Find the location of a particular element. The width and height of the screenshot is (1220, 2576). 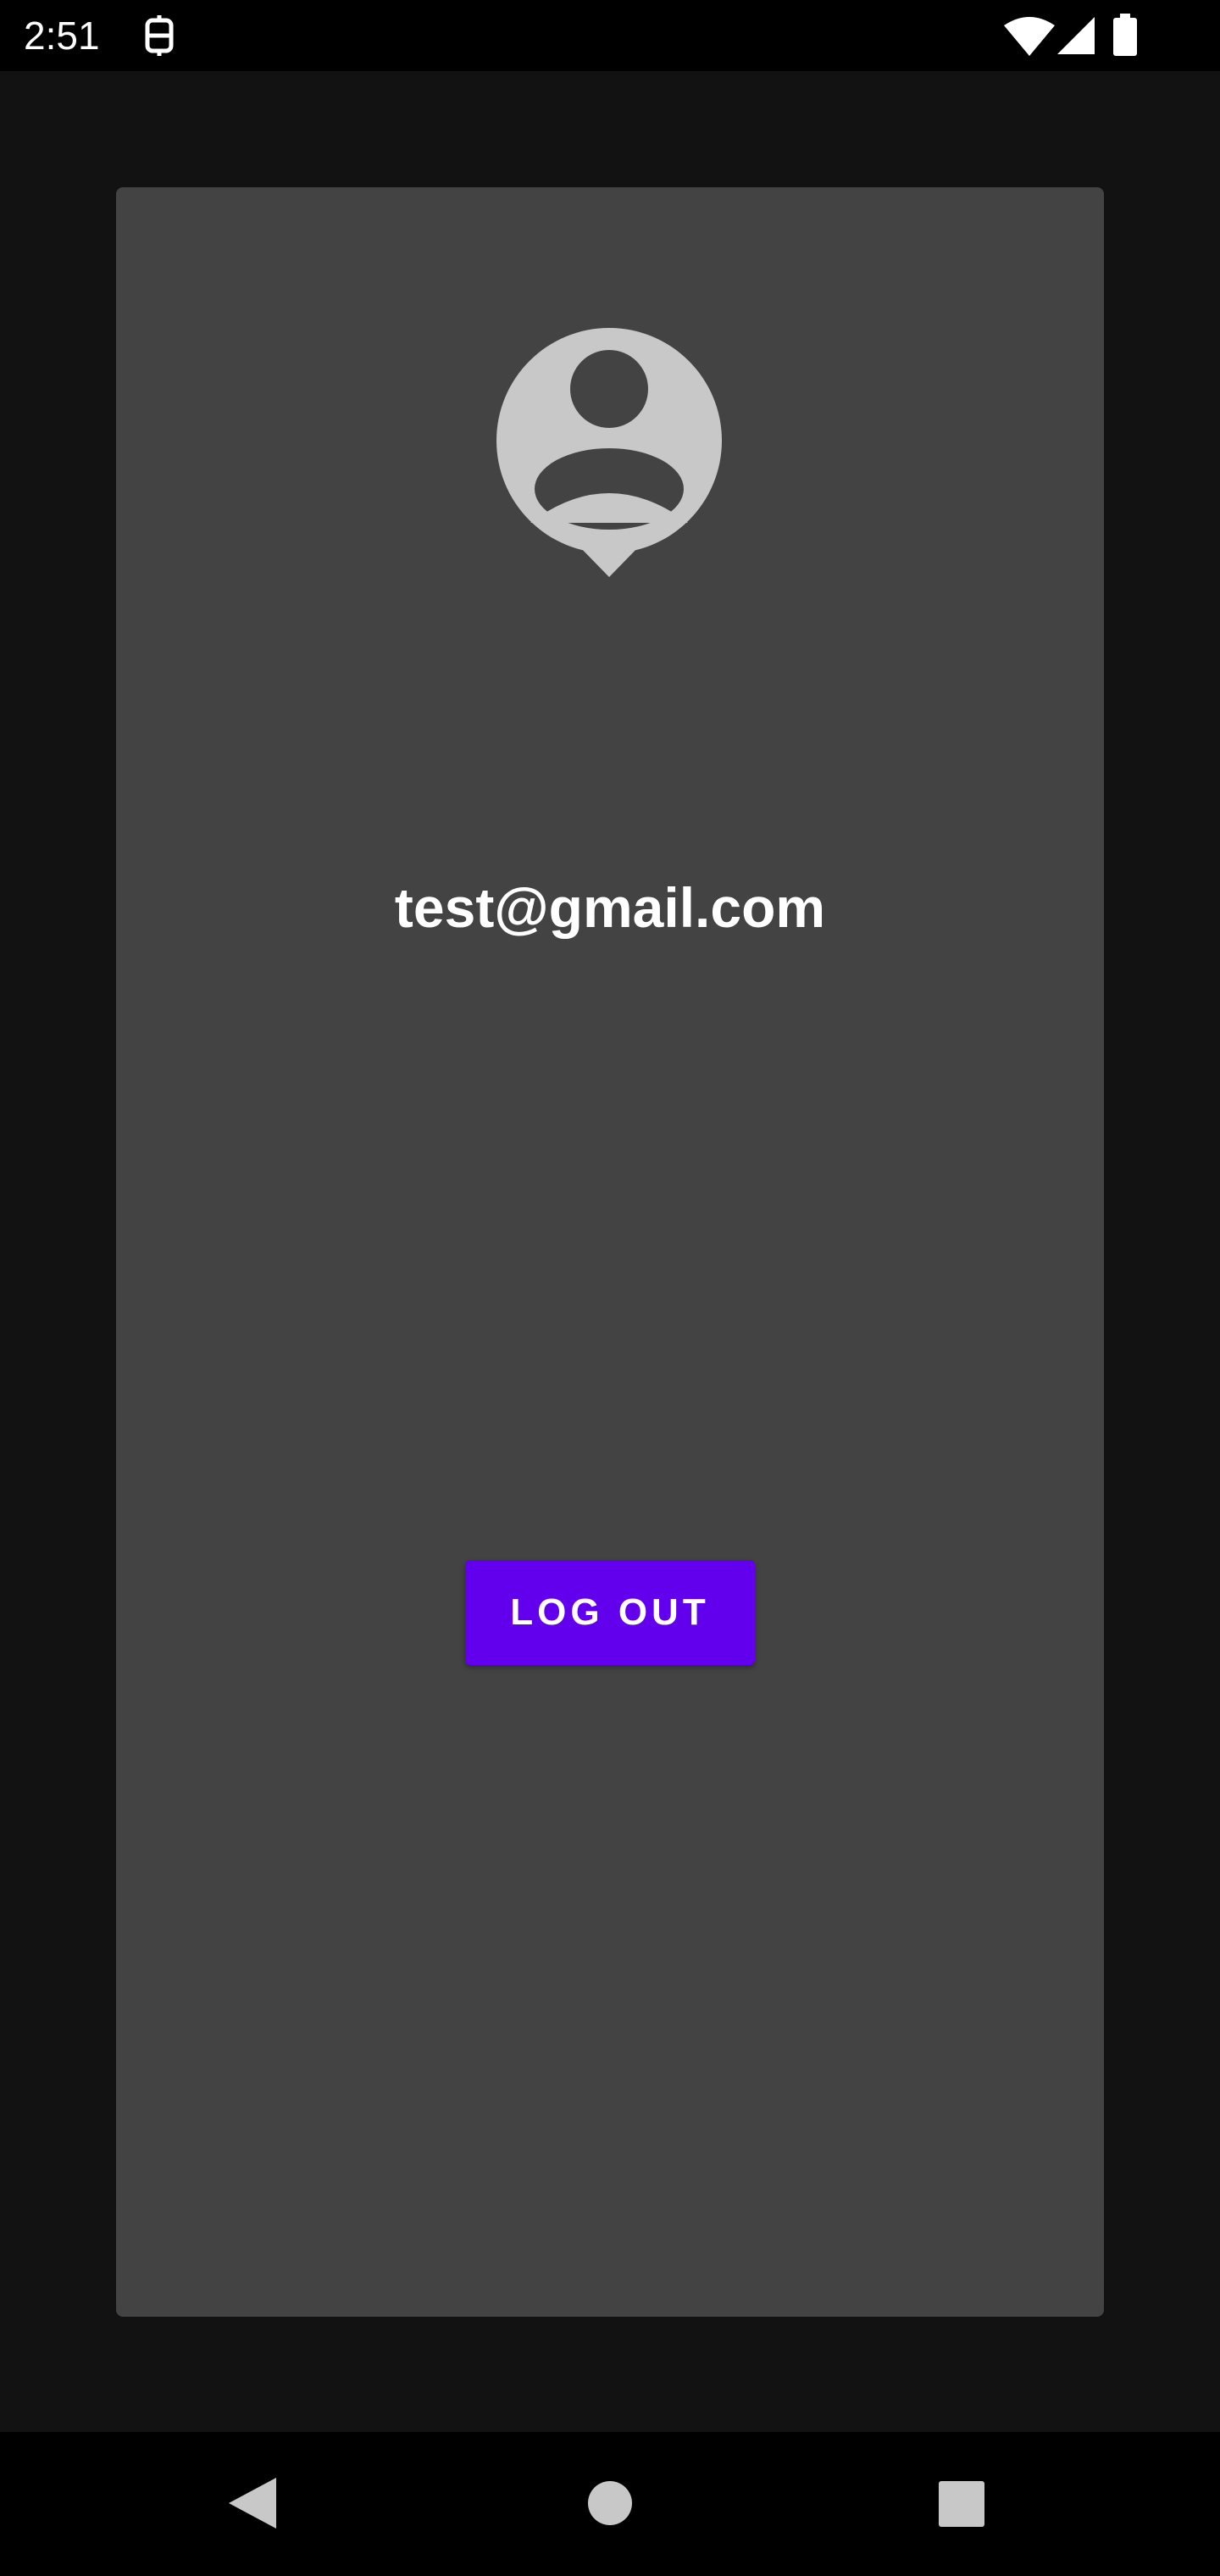

sync-icon is located at coordinates (159, 35).